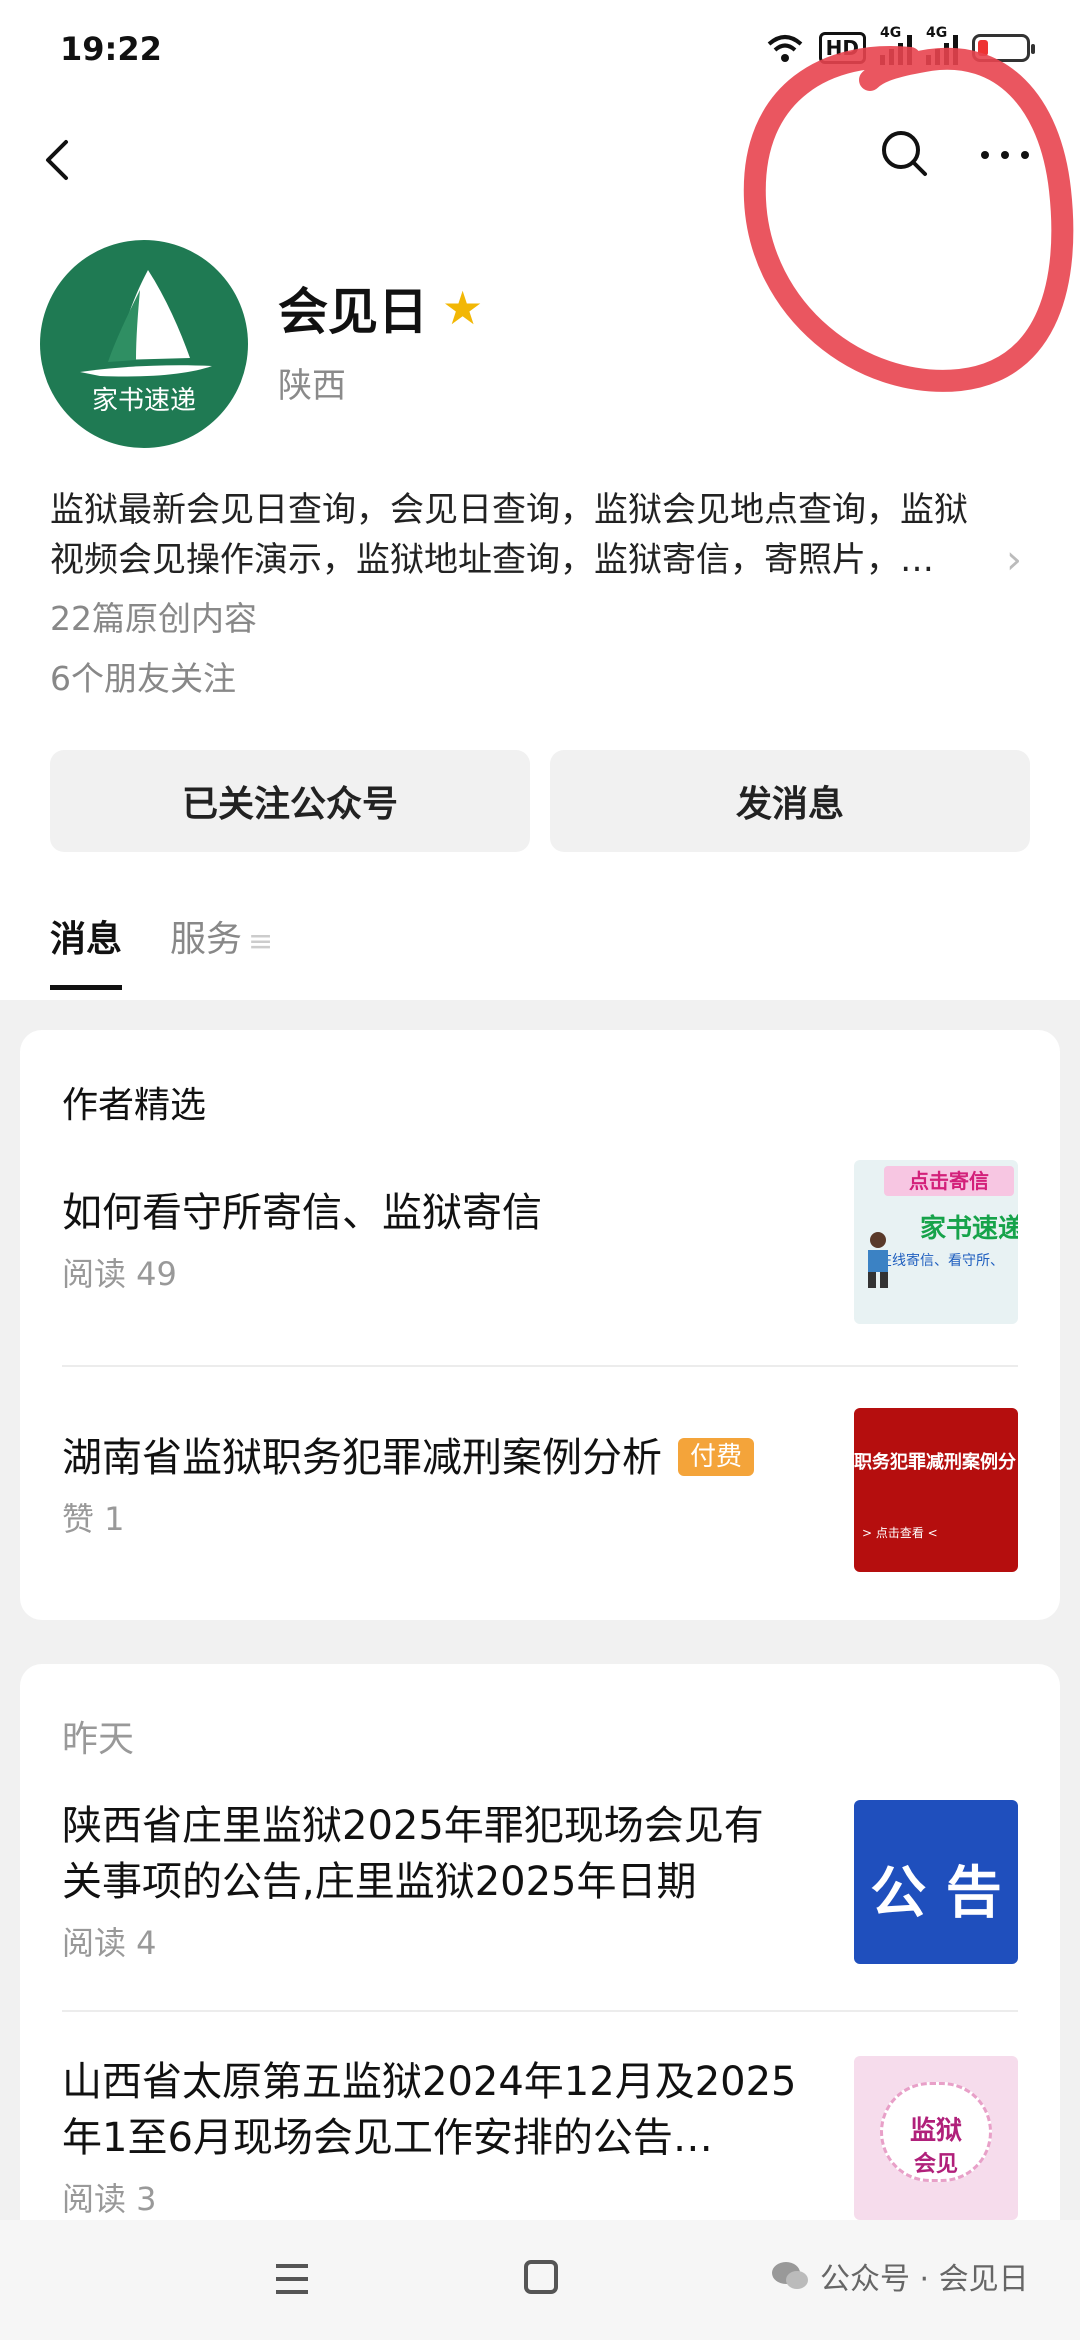  Describe the element at coordinates (206, 939) in the screenshot. I see `tab-services-label: 服务` at that location.